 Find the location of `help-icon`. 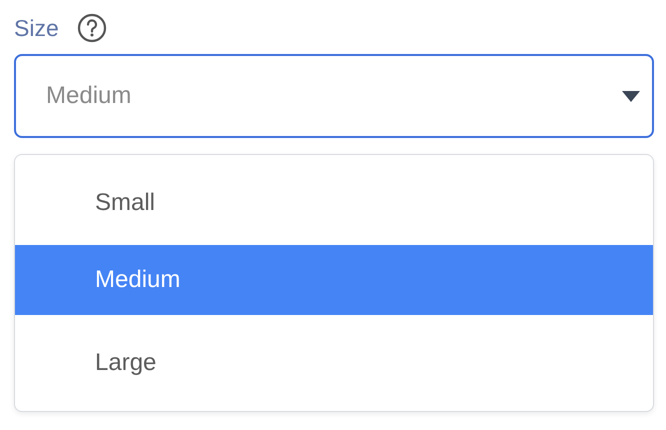

help-icon is located at coordinates (91, 28).